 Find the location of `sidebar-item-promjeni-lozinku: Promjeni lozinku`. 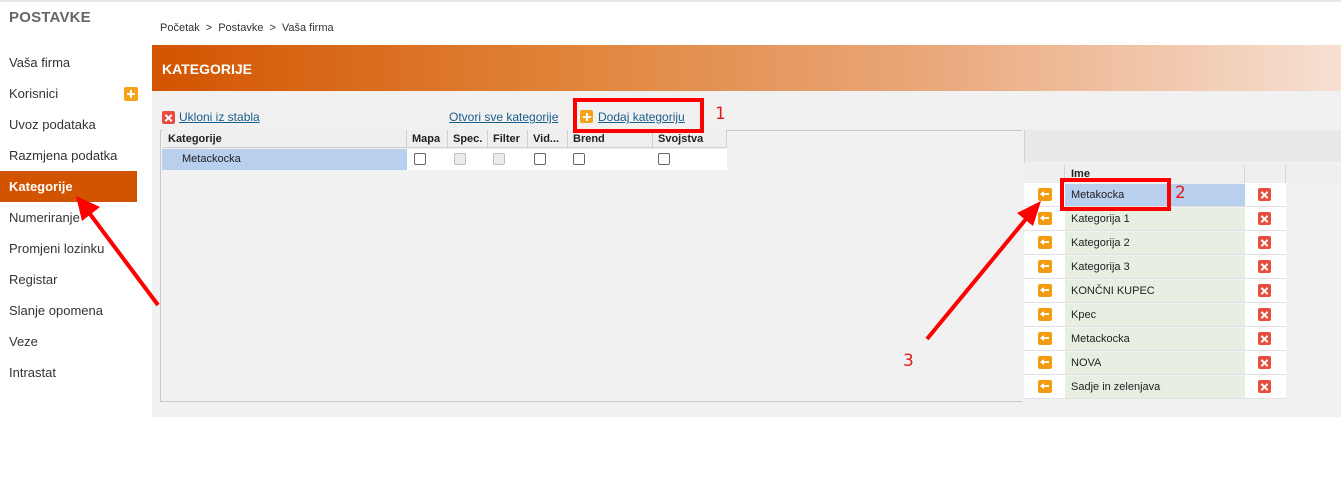

sidebar-item-promjeni-lozinku: Promjeni lozinku is located at coordinates (68, 248).